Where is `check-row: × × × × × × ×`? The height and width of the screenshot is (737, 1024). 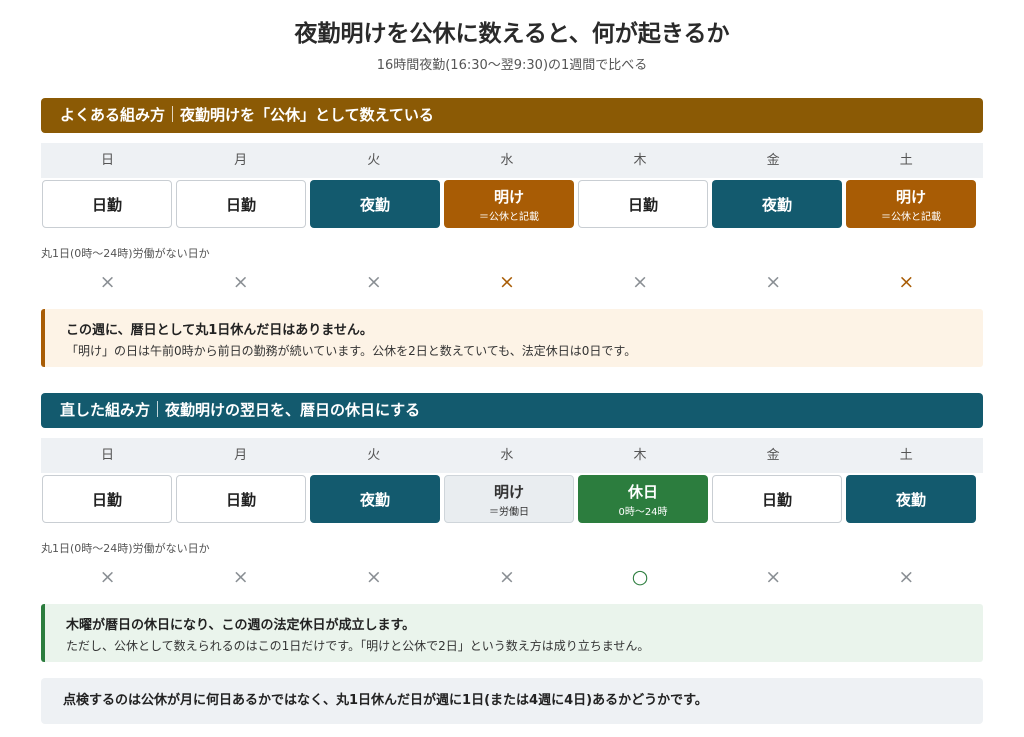 check-row: × × × × × × × is located at coordinates (512, 282).